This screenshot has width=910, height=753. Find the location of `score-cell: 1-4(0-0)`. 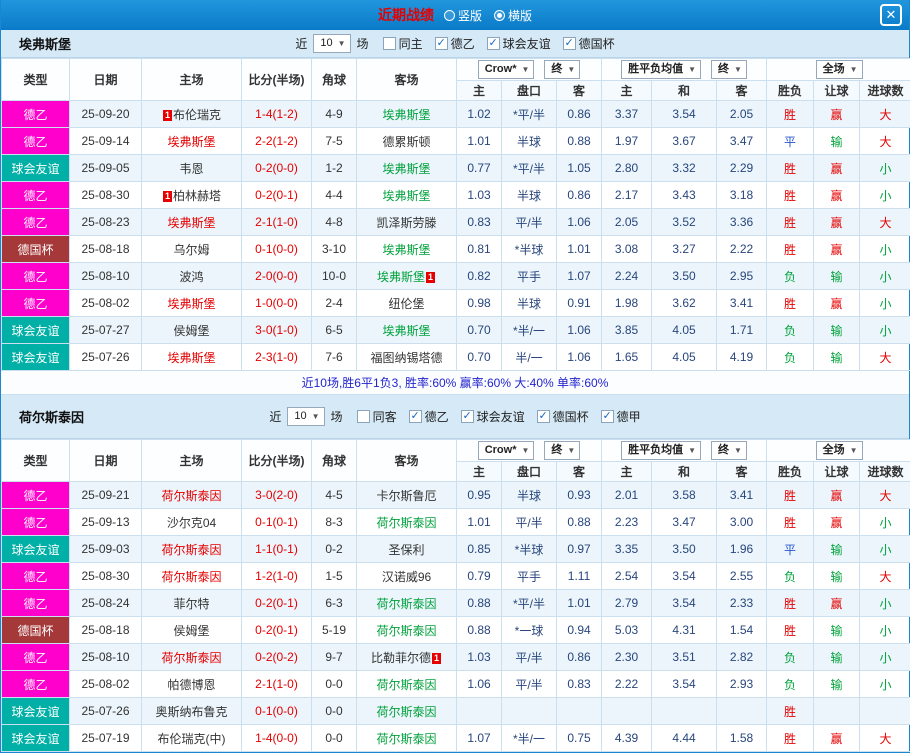

score-cell: 1-4(0-0) is located at coordinates (276, 738).